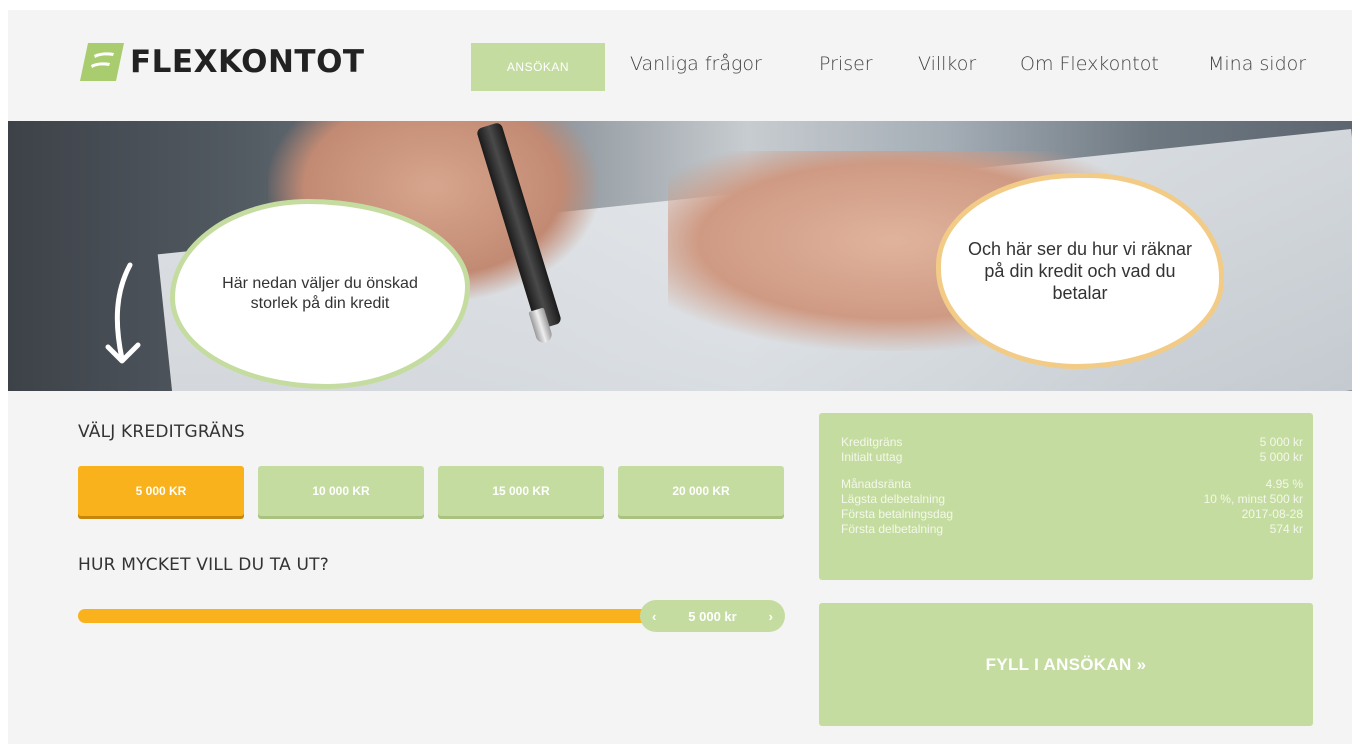 Image resolution: width=1360 pixels, height=749 pixels. Describe the element at coordinates (771, 616) in the screenshot. I see `chevron-right-icon: ›` at that location.